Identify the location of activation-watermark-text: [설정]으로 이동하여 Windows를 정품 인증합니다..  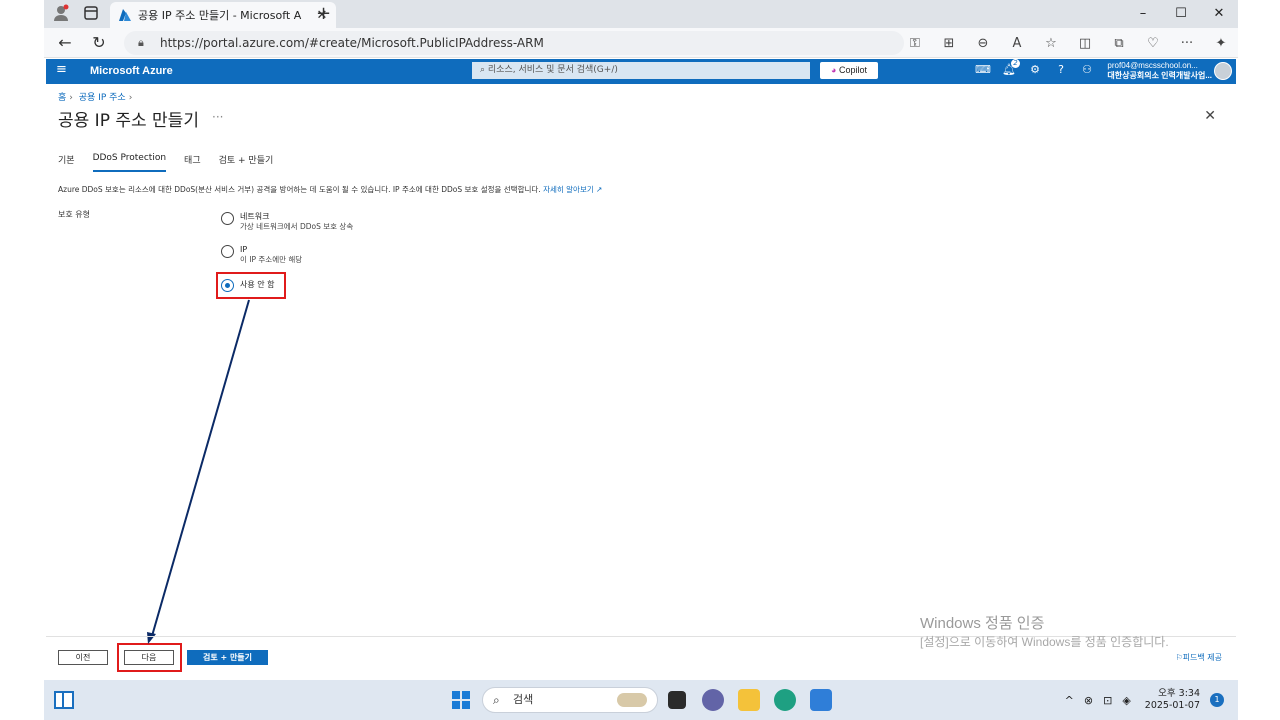
(1044, 642).